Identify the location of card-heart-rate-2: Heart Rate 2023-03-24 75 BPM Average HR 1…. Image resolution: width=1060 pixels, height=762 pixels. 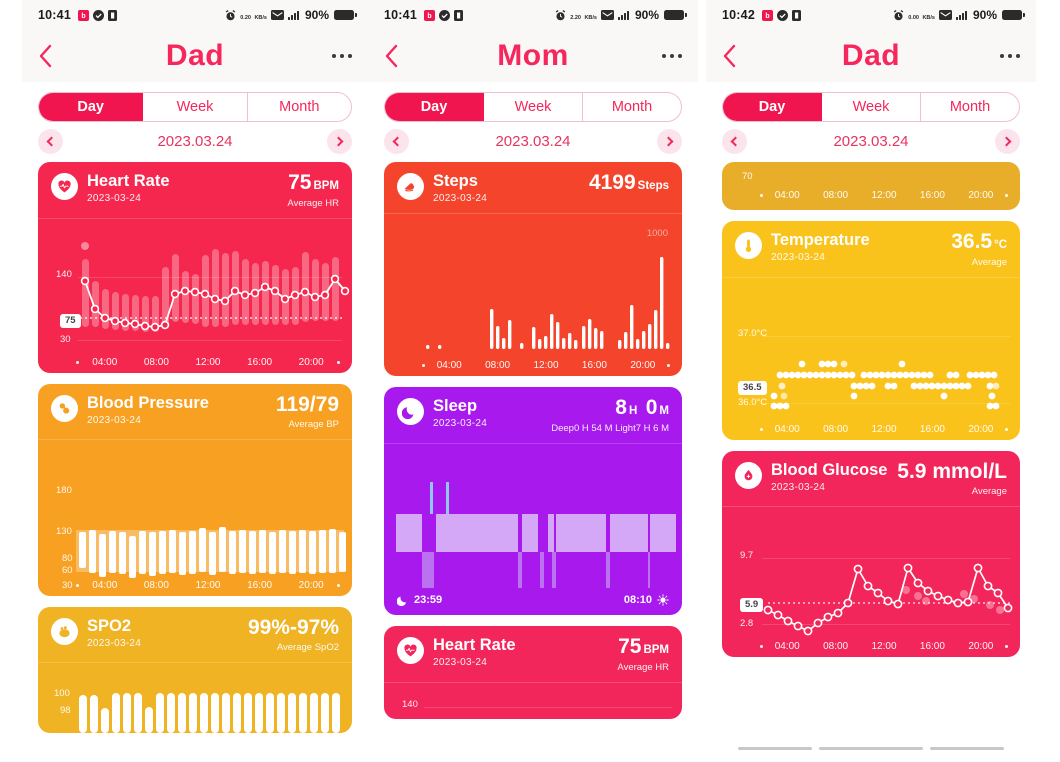
(533, 672).